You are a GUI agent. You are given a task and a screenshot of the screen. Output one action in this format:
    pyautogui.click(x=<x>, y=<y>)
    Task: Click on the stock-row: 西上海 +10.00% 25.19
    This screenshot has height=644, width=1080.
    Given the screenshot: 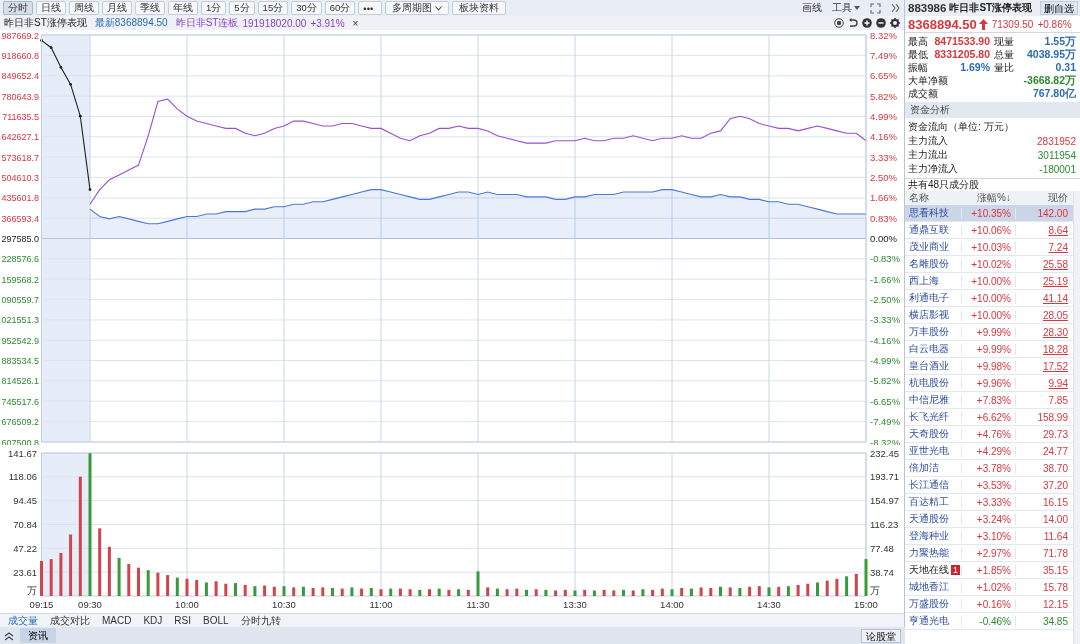 What is the action you would take?
    pyautogui.click(x=989, y=281)
    